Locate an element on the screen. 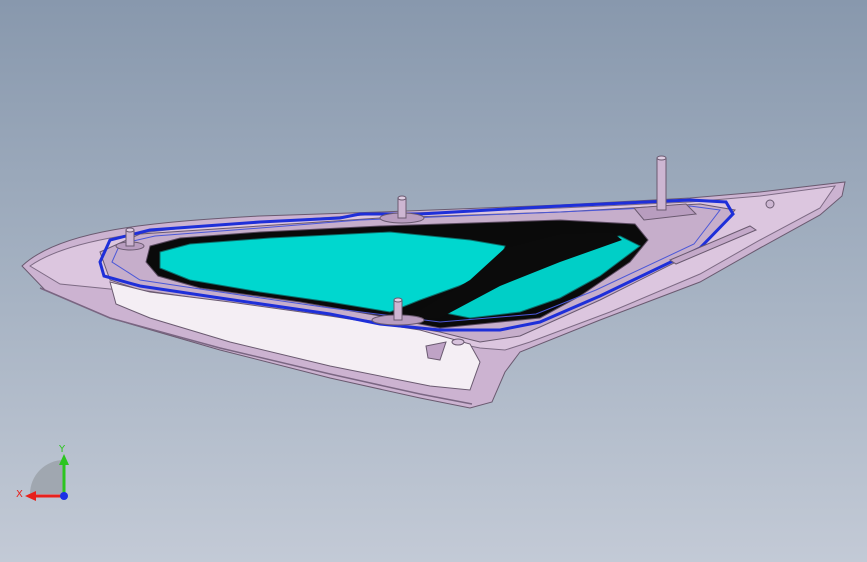 The height and width of the screenshot is (562, 867). mount-pin-top is located at coordinates (402, 209).